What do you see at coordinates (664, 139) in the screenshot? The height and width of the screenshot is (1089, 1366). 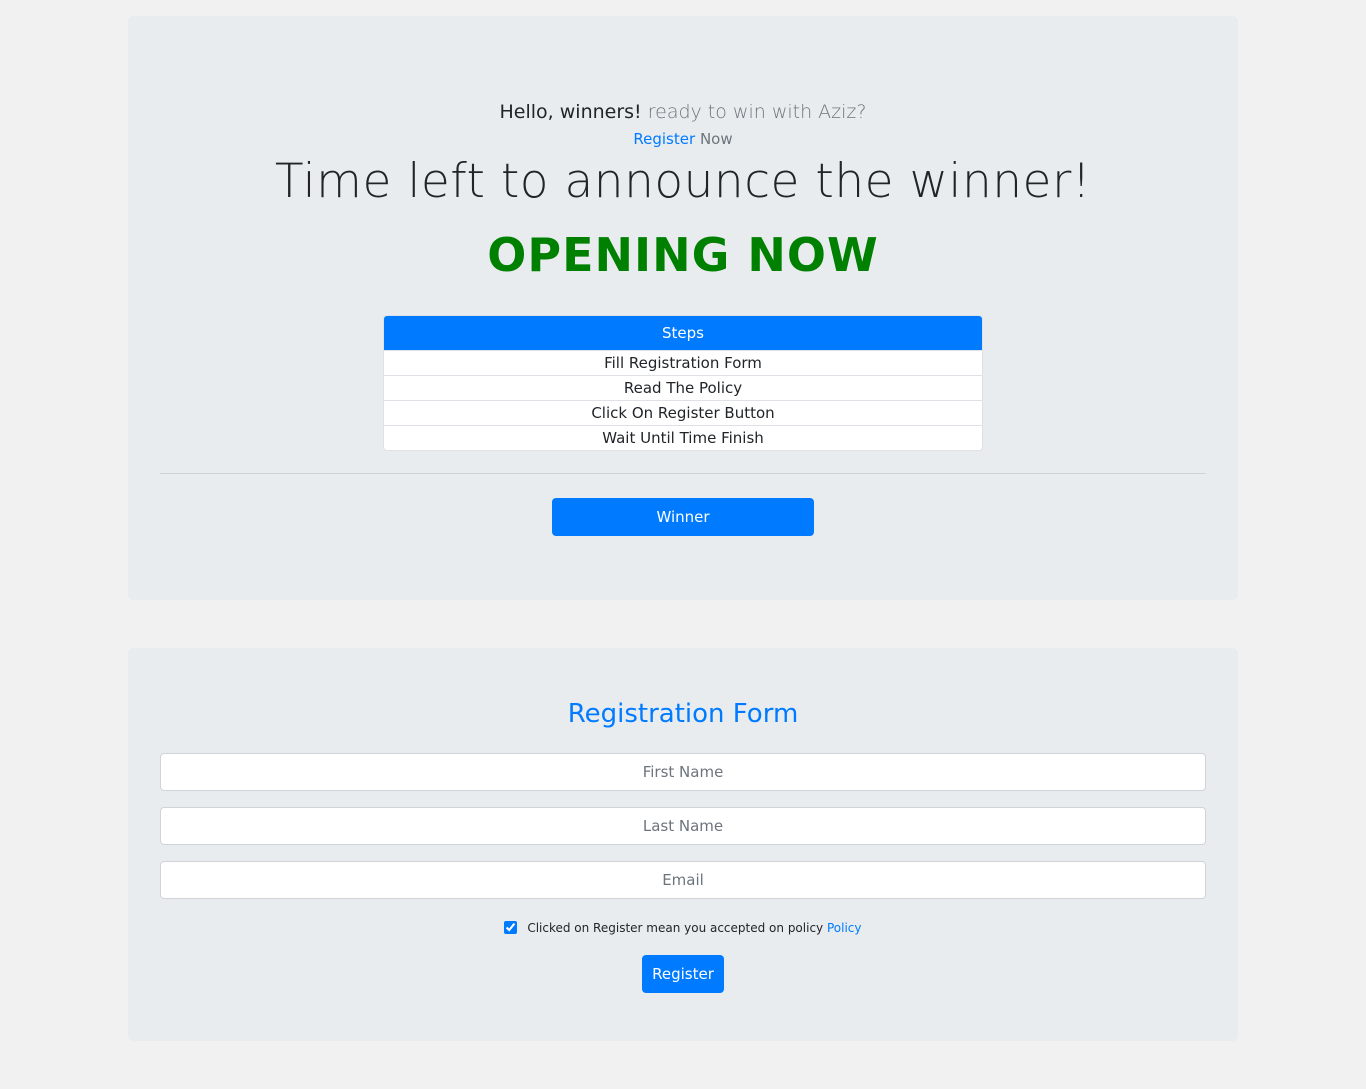 I see `register-link: Register` at bounding box center [664, 139].